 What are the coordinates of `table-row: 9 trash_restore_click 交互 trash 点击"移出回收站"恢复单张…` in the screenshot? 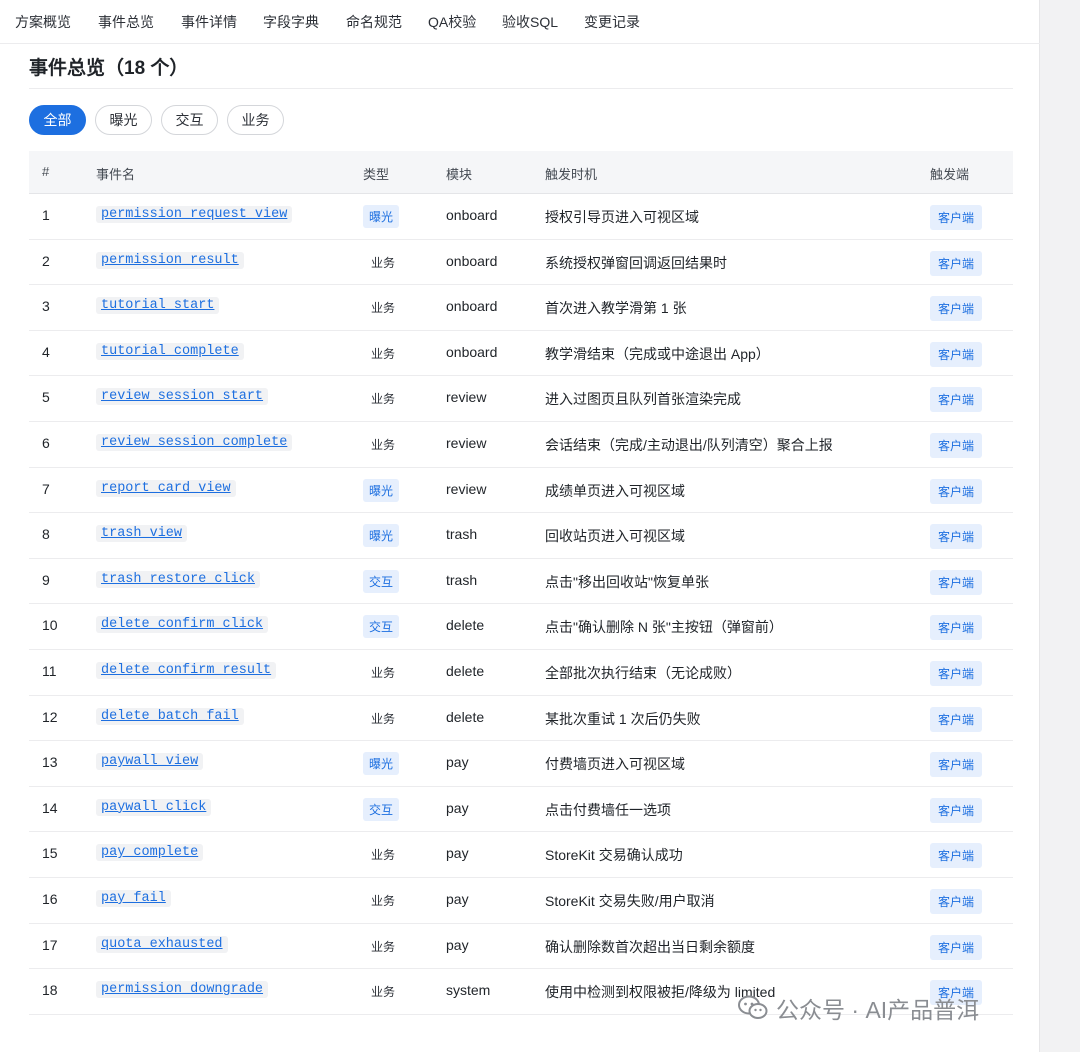 It's located at (521, 582).